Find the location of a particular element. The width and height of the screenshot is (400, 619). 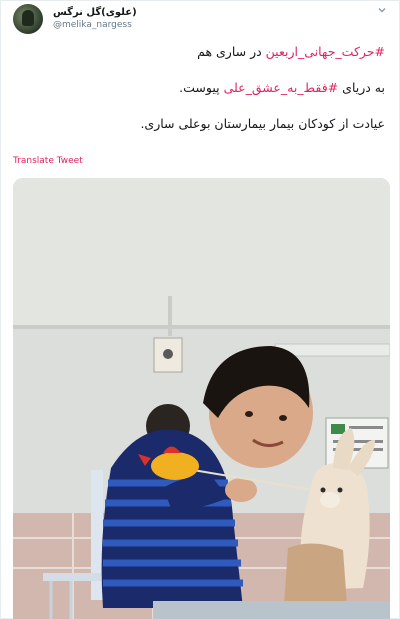

display-name: (علوی)گل نرگس is located at coordinates (95, 12).